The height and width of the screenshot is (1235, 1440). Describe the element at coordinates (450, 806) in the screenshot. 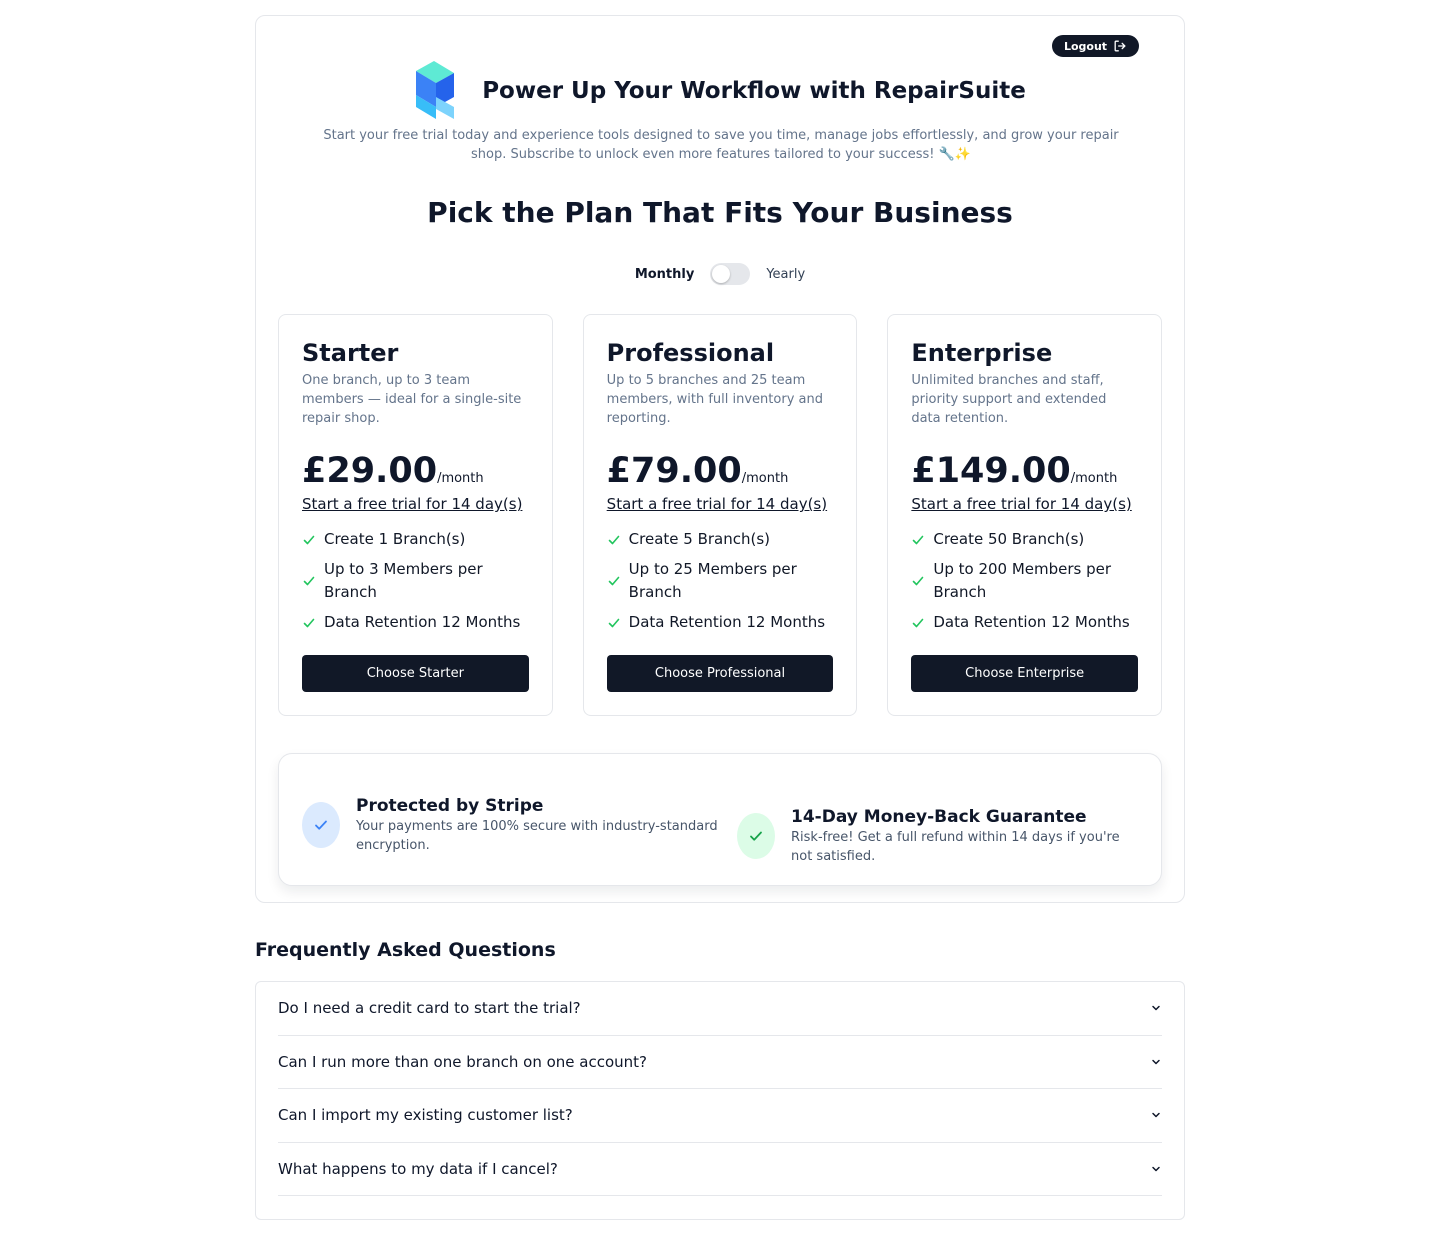

I see `stripe-title: Protected by Stripe` at that location.